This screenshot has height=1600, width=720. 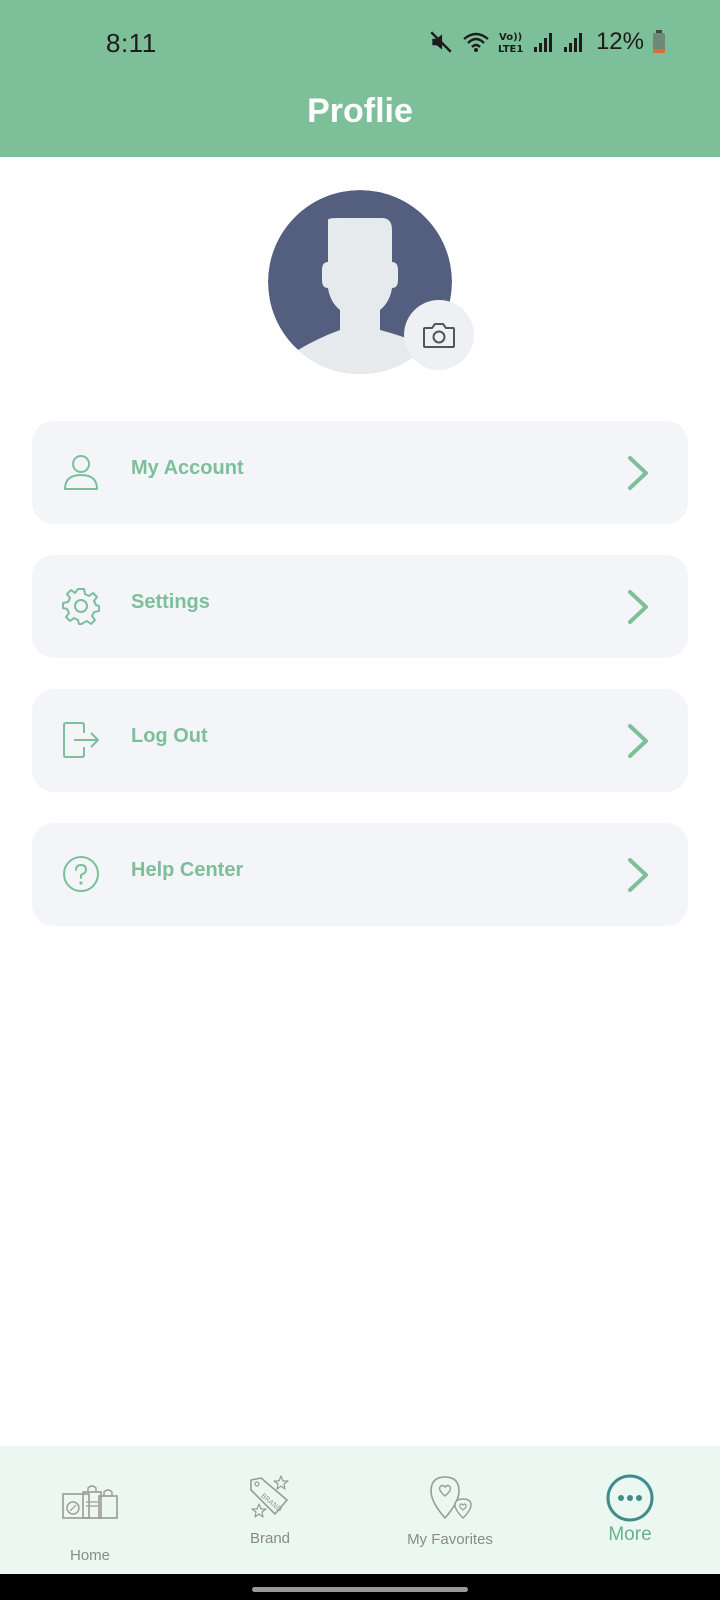 I want to click on gear-icon, so click(x=81, y=606).